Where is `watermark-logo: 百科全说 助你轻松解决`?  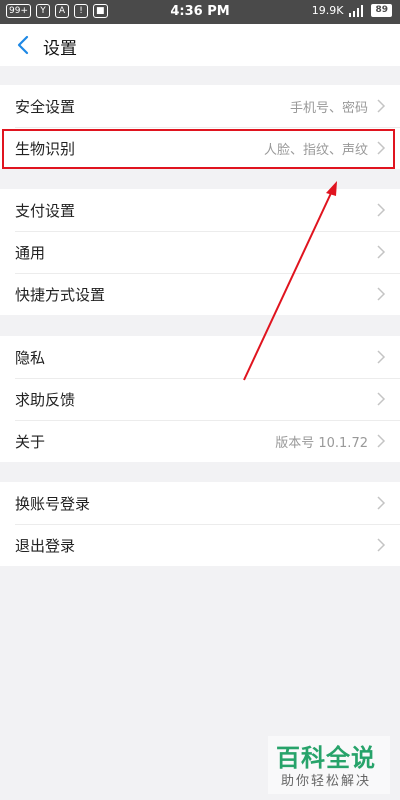 watermark-logo: 百科全说 助你轻松解决 is located at coordinates (329, 765).